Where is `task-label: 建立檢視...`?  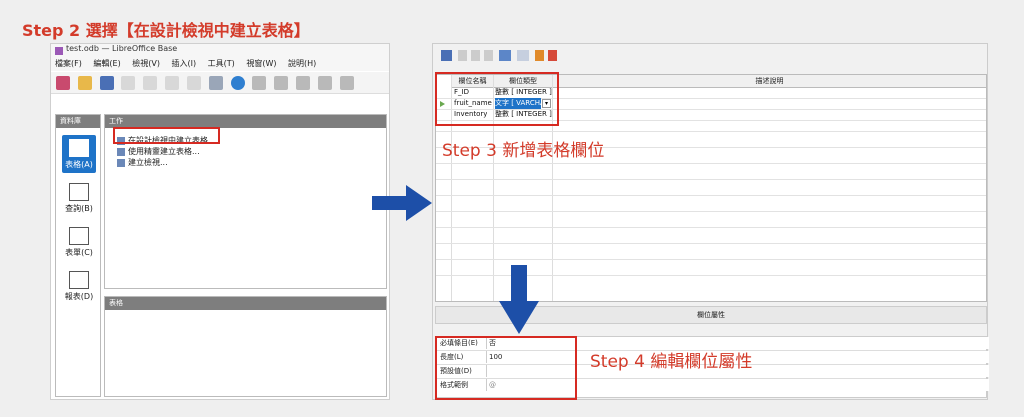 task-label: 建立檢視... is located at coordinates (148, 162).